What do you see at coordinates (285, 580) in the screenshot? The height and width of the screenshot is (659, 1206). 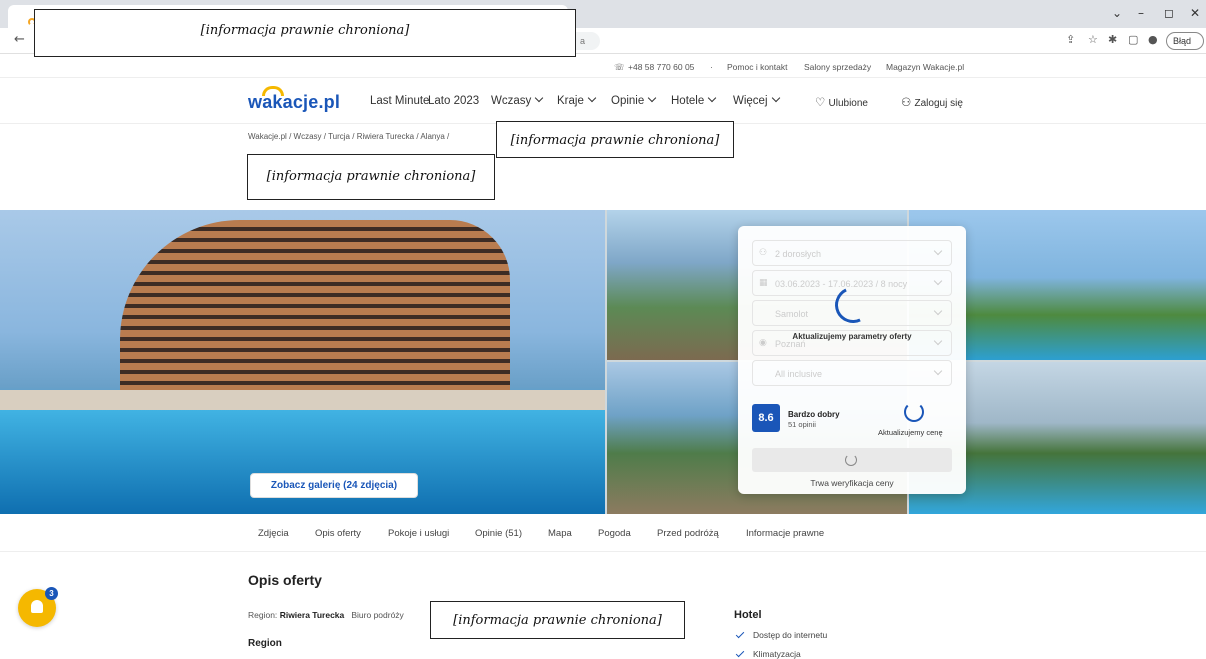 I see `offer-description-heading: Opis oferty` at bounding box center [285, 580].